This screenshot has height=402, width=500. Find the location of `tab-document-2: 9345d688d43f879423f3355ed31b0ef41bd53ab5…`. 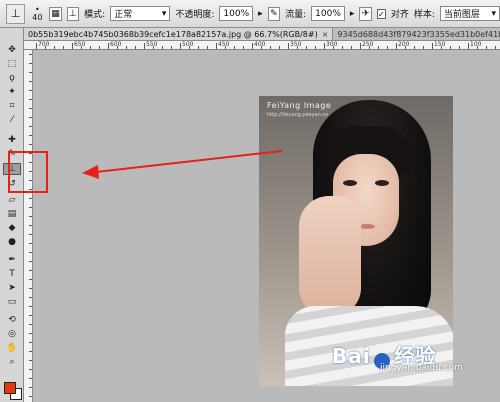

tab-document-2: 9345d688d43f879423f3355ed31b0ef41bd53ab5… is located at coordinates (416, 34).